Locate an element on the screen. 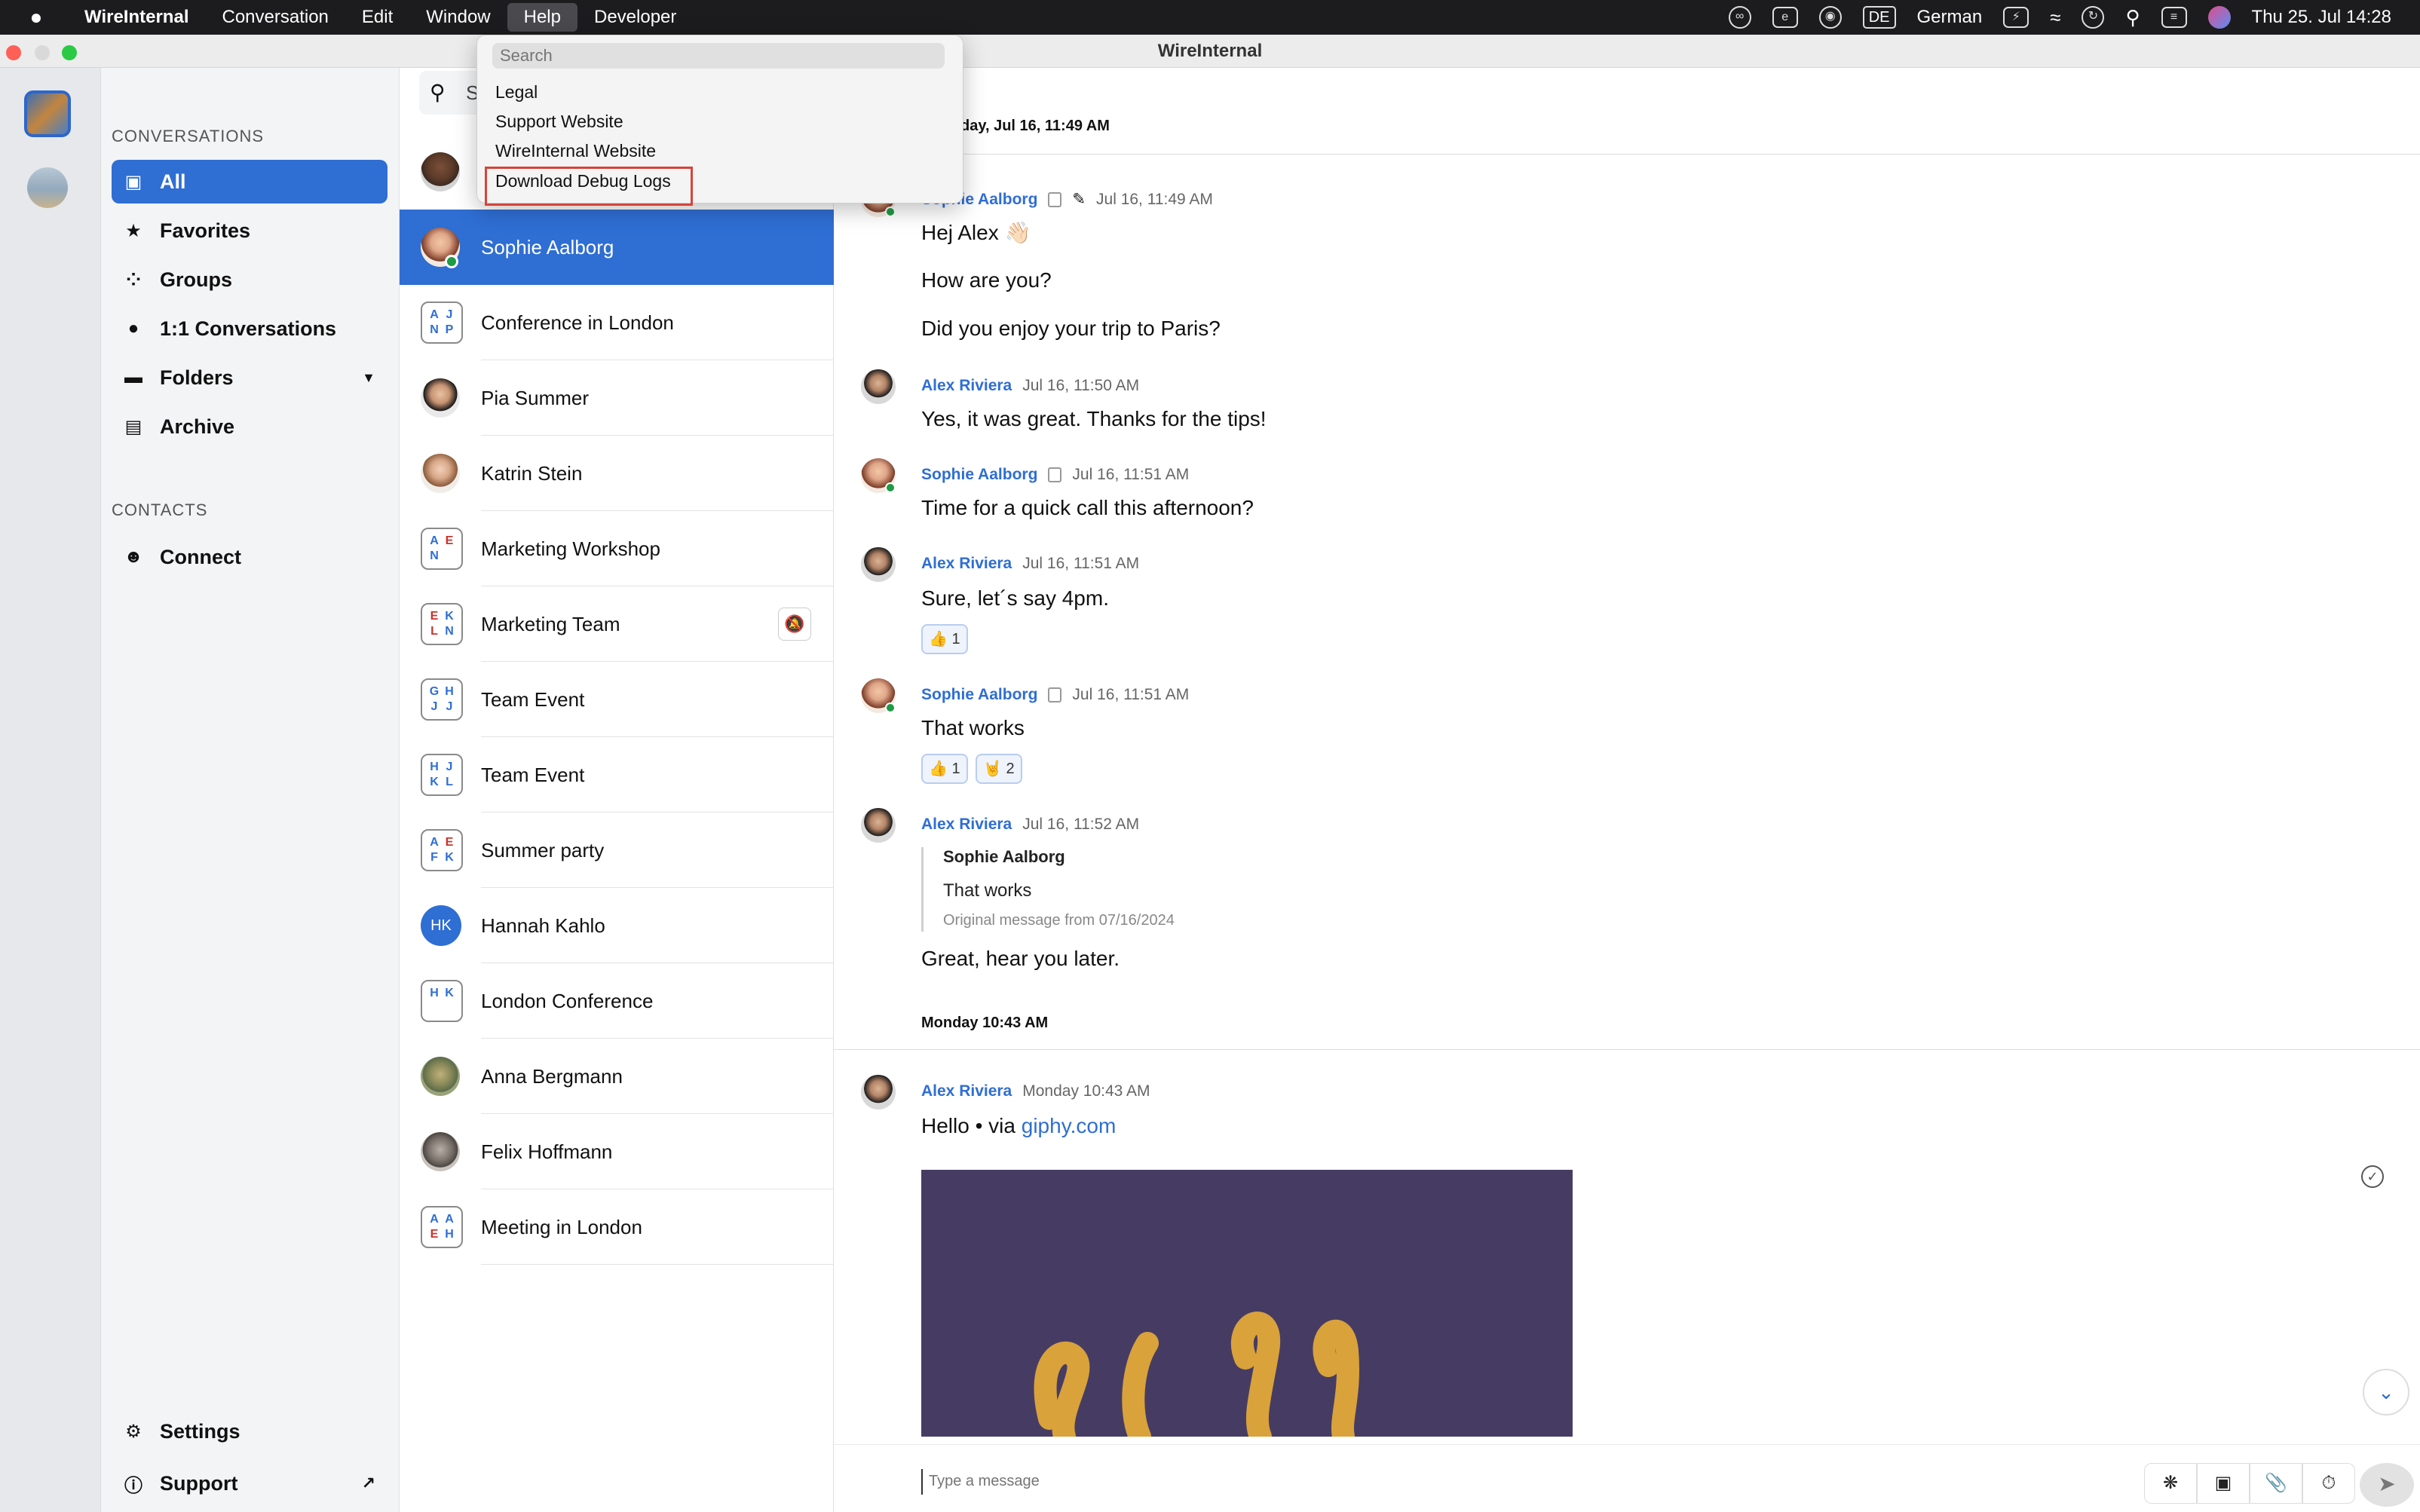 This screenshot has width=2420, height=1512. image-upload-icon: ▣ is located at coordinates (2223, 1483).